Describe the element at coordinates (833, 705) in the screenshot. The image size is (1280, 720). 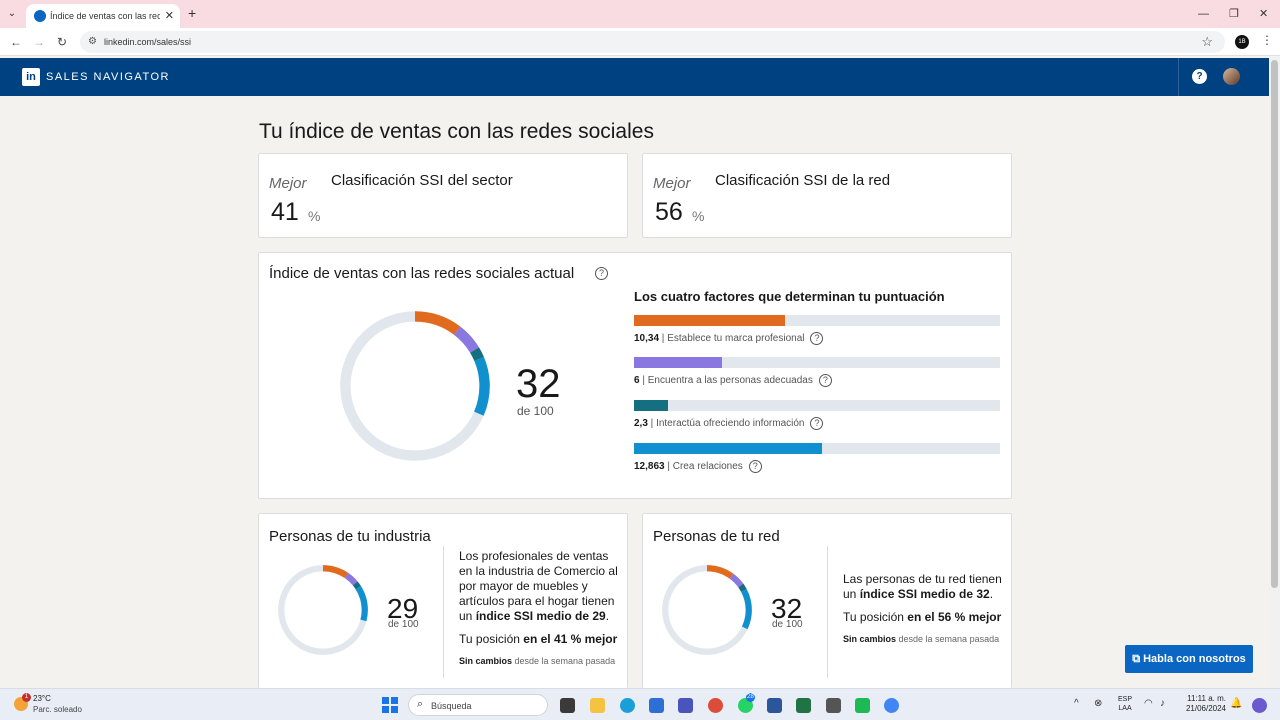
I see `app-icon` at that location.